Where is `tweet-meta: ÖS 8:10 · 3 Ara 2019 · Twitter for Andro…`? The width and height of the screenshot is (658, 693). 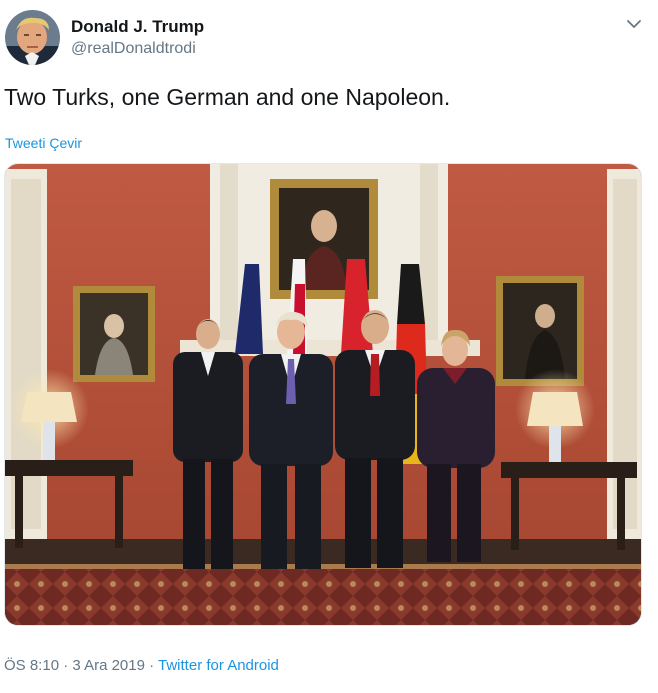 tweet-meta: ÖS 8:10 · 3 Ara 2019 · Twitter for Andro… is located at coordinates (141, 665).